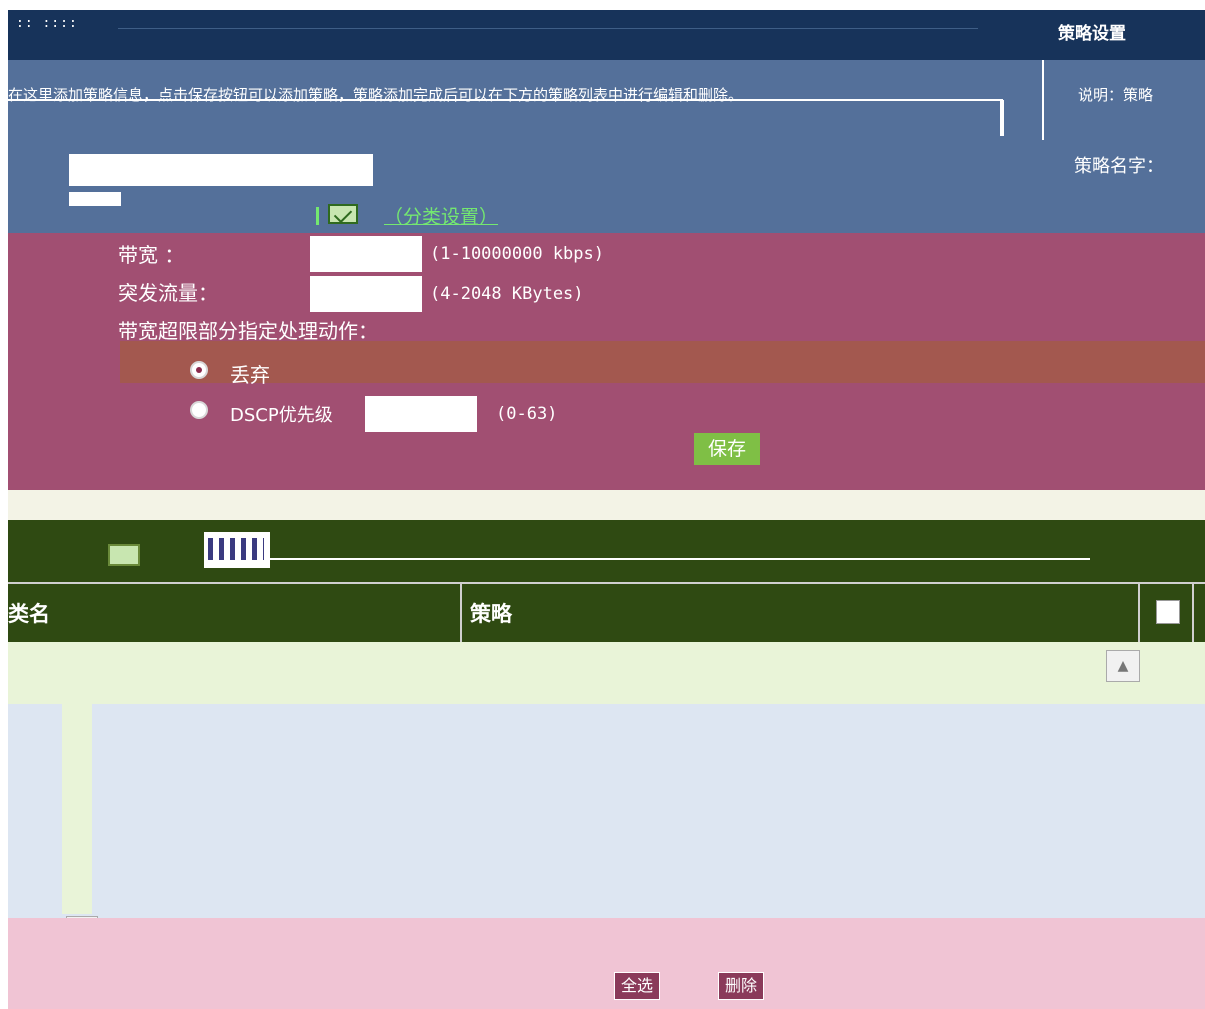  I want to click on description-underline, so click(505, 100).